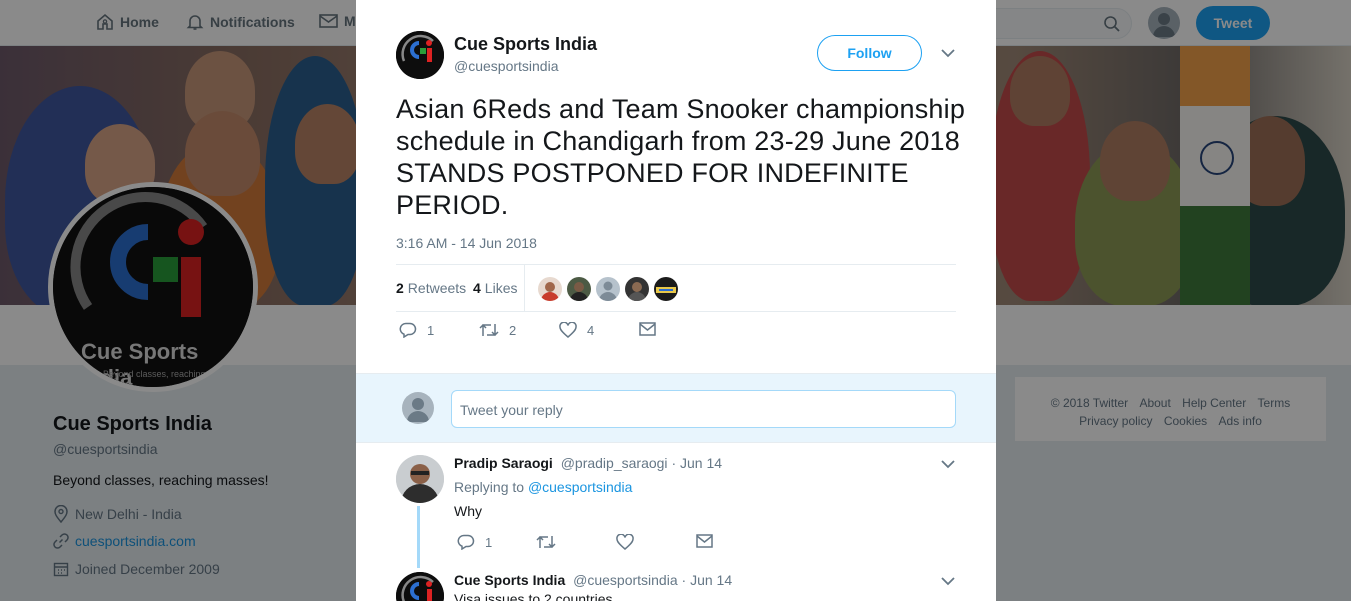 The height and width of the screenshot is (601, 1351). I want to click on reply-author-name: Cue Sports India, so click(509, 580).